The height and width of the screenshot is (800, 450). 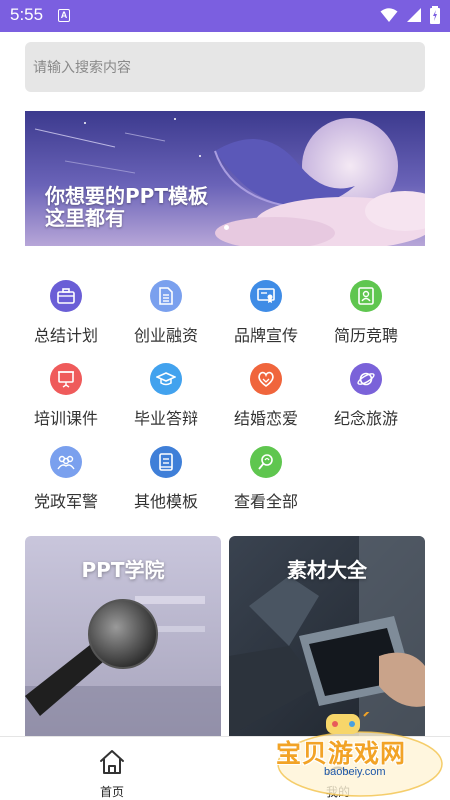 I want to click on banner-indicator-dot, so click(x=226, y=227).